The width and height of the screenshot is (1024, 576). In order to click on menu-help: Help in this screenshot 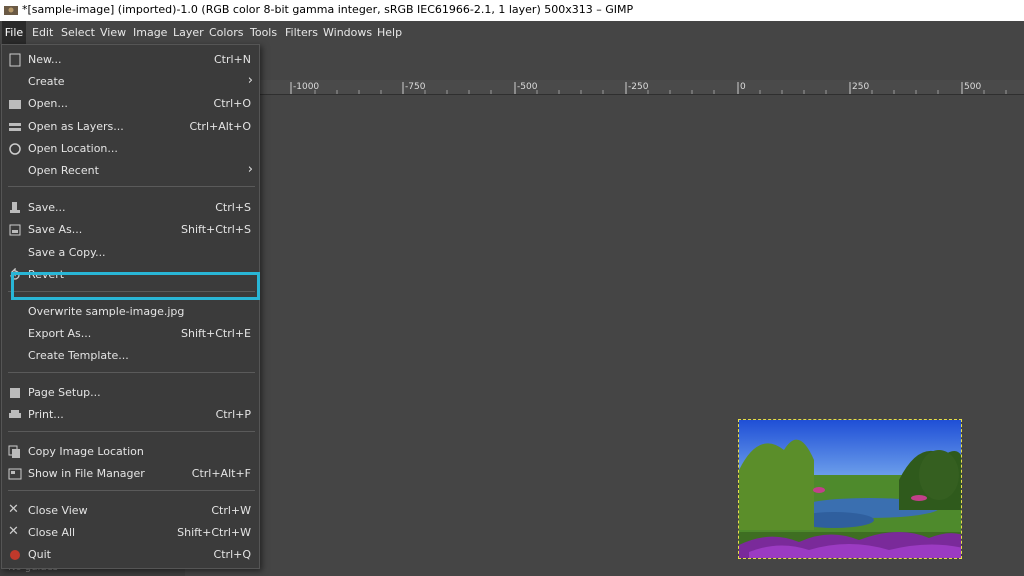, I will do `click(389, 32)`.